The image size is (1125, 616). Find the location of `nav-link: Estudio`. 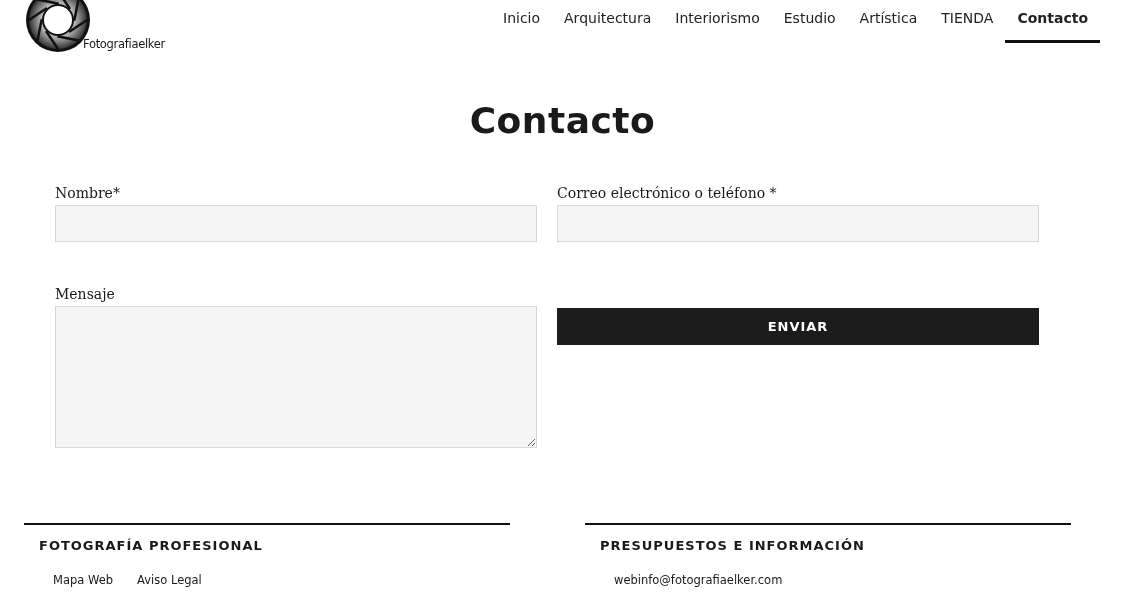

nav-link: Estudio is located at coordinates (809, 21).